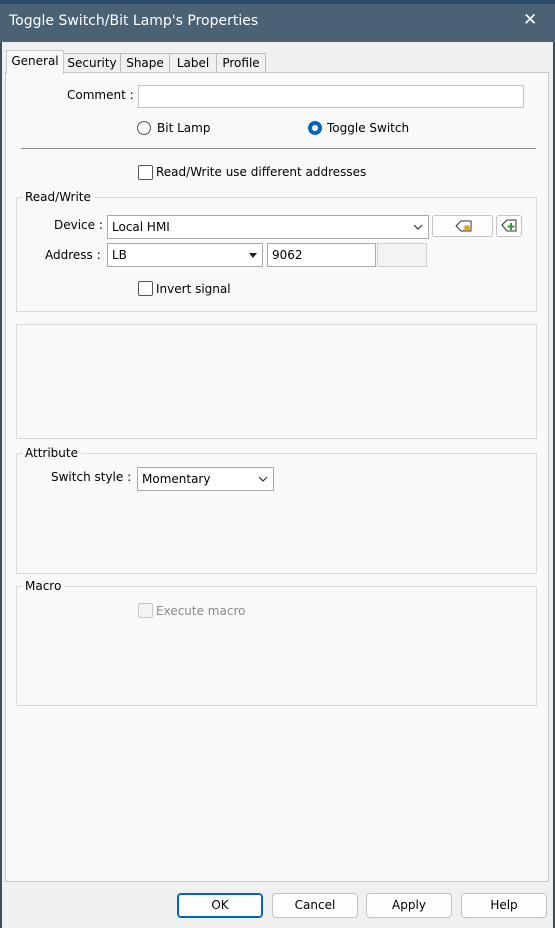 This screenshot has height=928, width=555. I want to click on ok-button: OK, so click(220, 905).